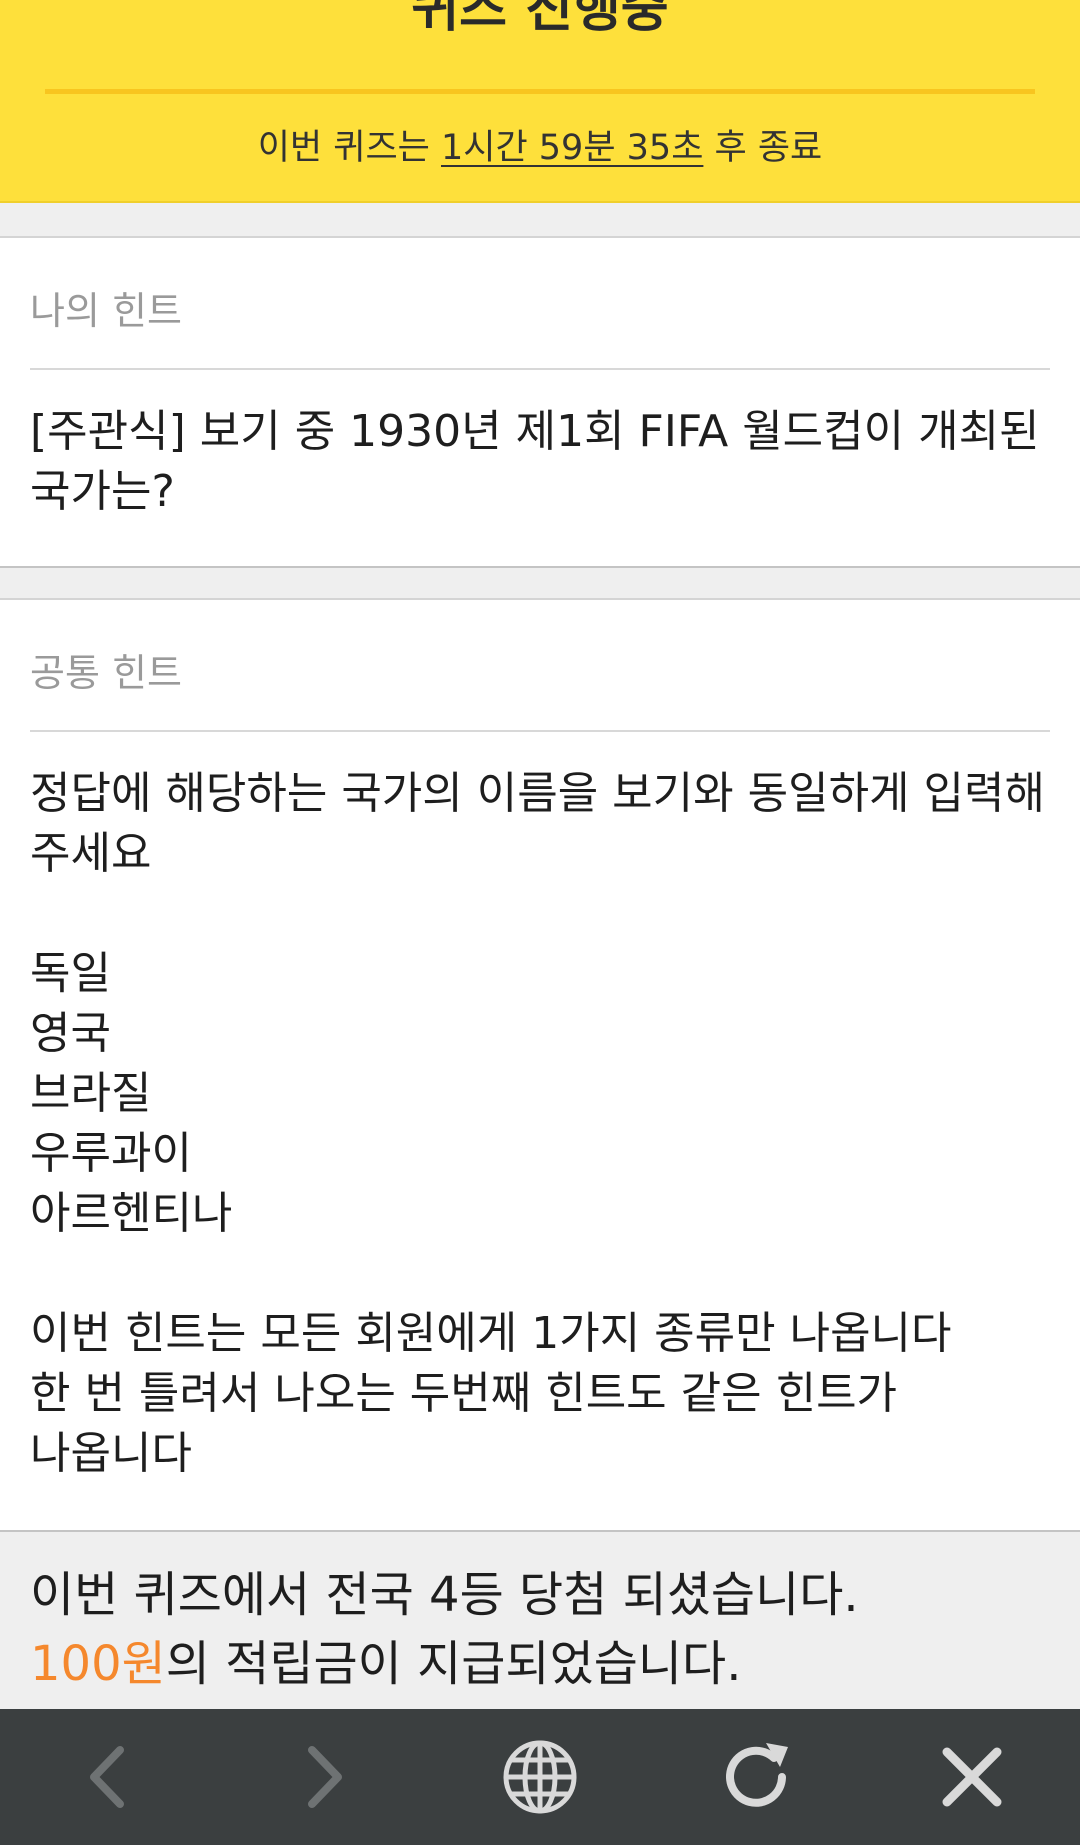 The height and width of the screenshot is (1845, 1080). I want to click on back-icon, so click(107, 1777).